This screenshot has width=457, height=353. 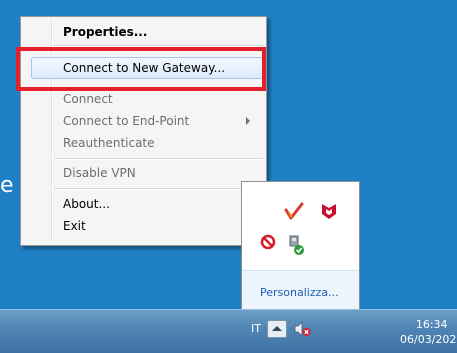 What do you see at coordinates (294, 212) in the screenshot?
I see `checkmark-antivirus-icon` at bounding box center [294, 212].